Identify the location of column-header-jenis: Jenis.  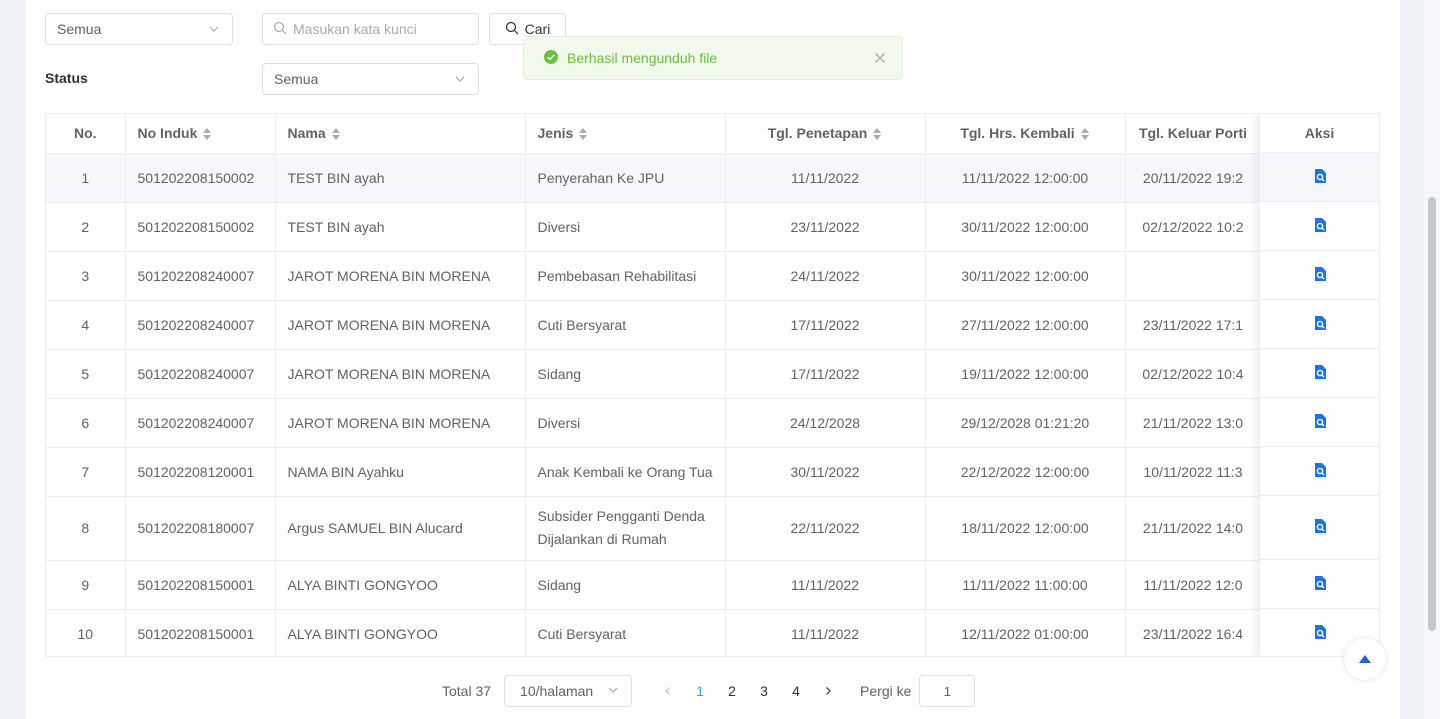
(625, 134).